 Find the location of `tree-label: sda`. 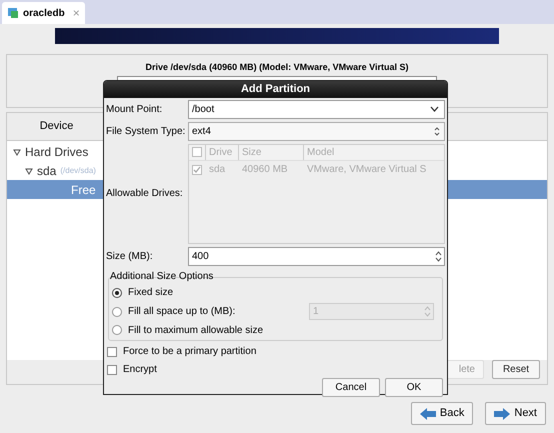

tree-label: sda is located at coordinates (46, 171).